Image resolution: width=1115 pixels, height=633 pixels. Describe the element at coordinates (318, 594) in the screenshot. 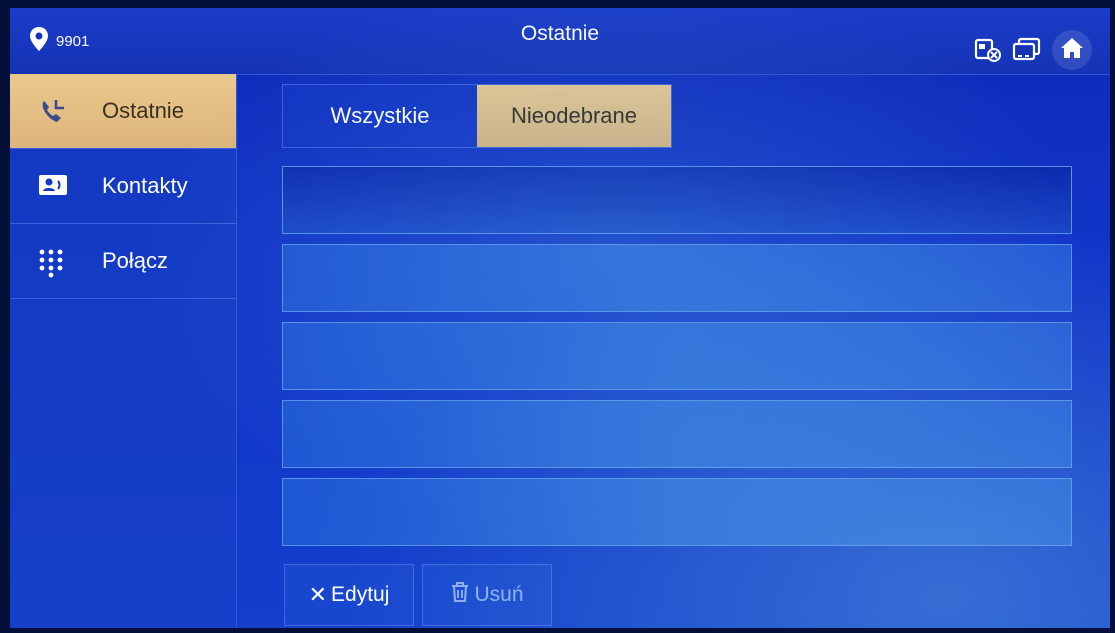

I see `close-icon: ✕` at that location.